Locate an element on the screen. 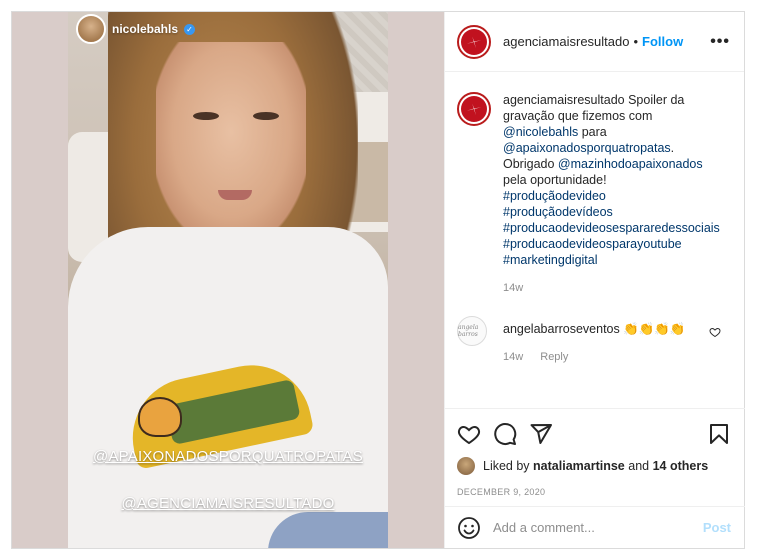  post-header: agenciamaisresultado • Follow ••• is located at coordinates (594, 42).